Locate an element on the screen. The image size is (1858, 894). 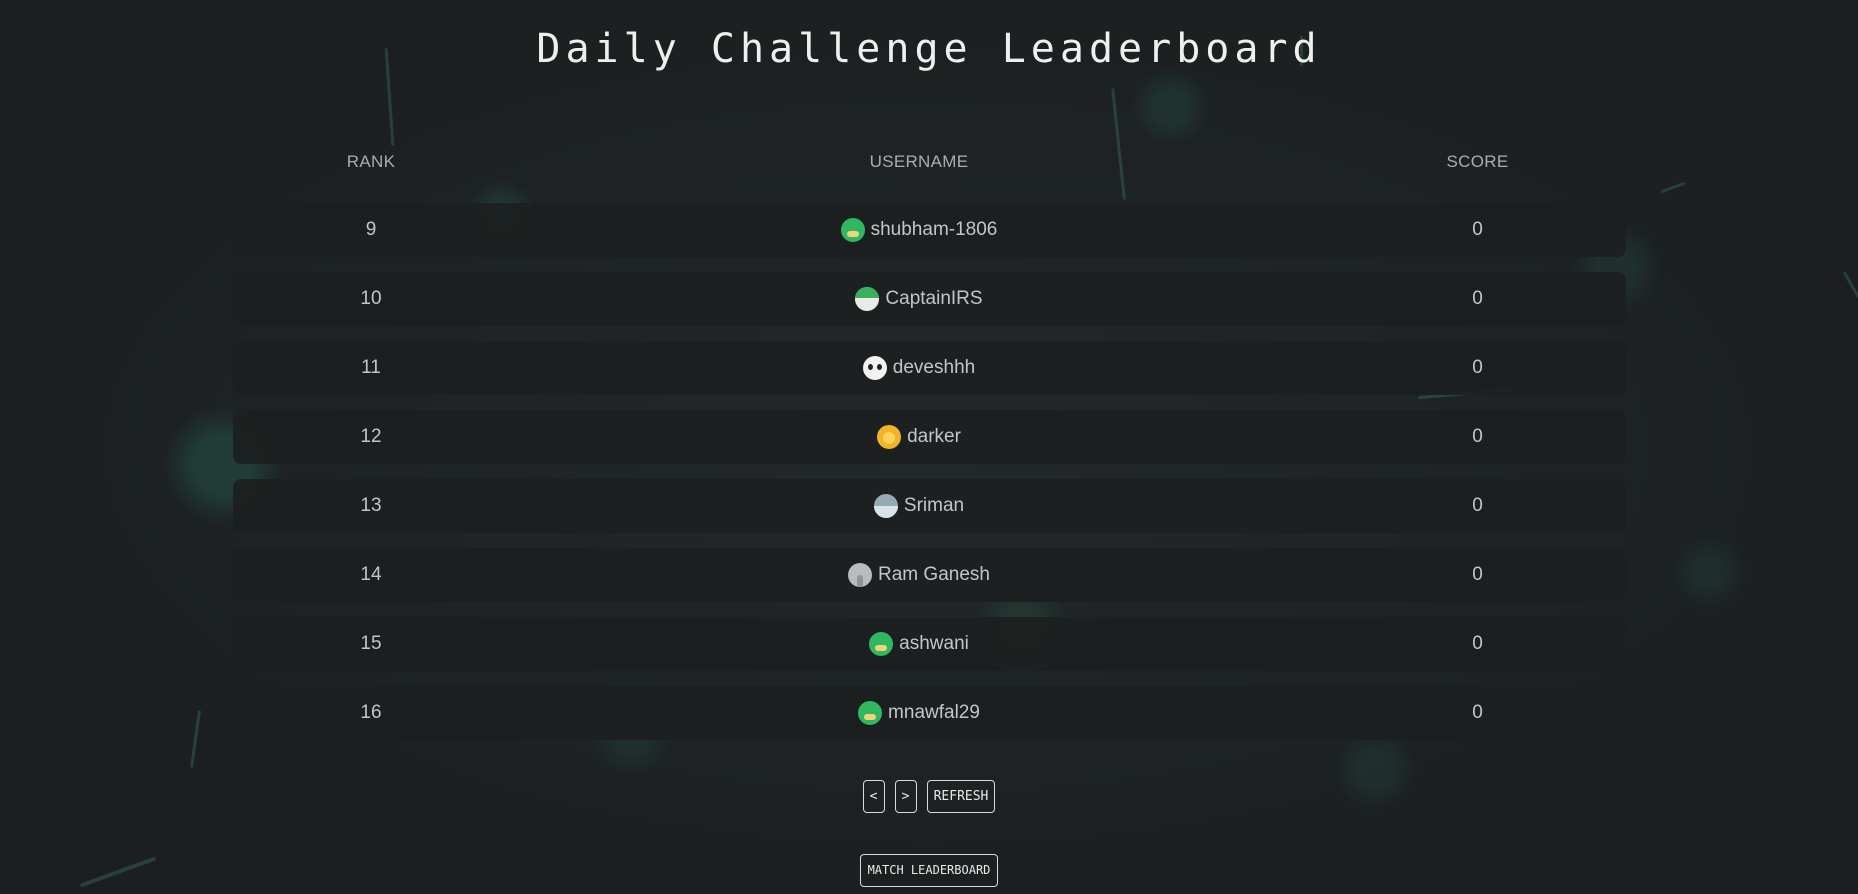
username-cell: Sriman is located at coordinates (919, 506).